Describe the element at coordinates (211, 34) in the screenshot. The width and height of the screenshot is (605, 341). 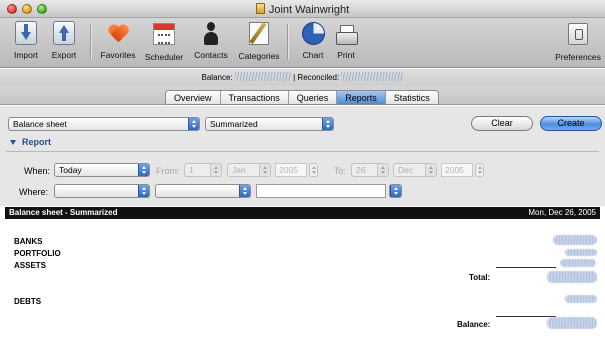
I see `contacts-person-icon` at that location.